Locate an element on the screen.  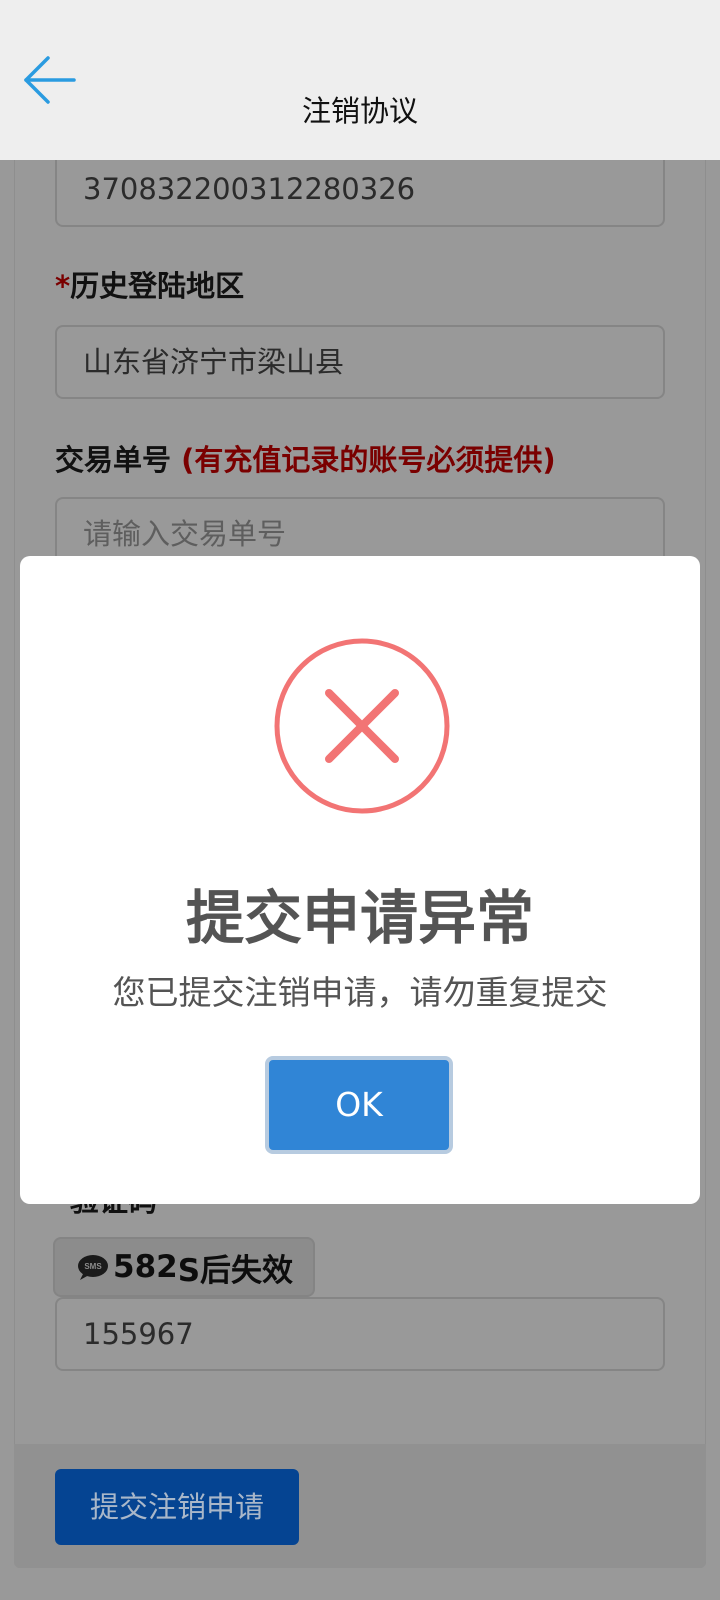
sms-countdown-button: SMS 582 S后失效 is located at coordinates (184, 1267).